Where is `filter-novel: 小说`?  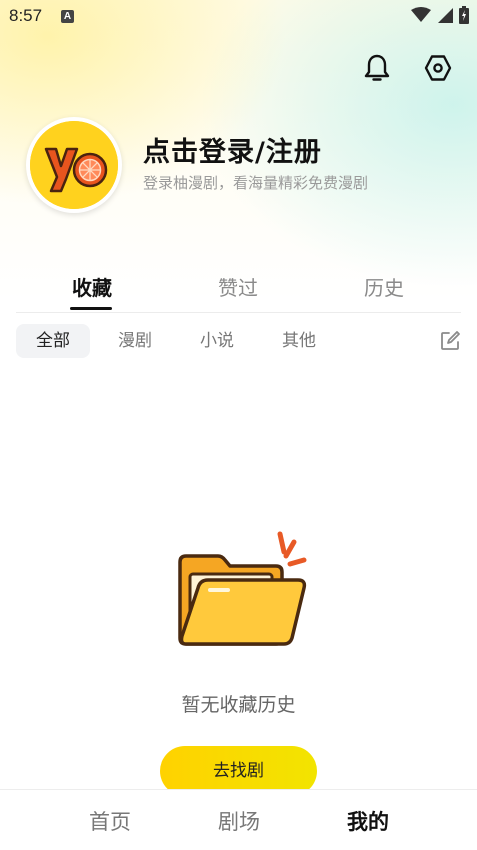 filter-novel: 小说 is located at coordinates (217, 341).